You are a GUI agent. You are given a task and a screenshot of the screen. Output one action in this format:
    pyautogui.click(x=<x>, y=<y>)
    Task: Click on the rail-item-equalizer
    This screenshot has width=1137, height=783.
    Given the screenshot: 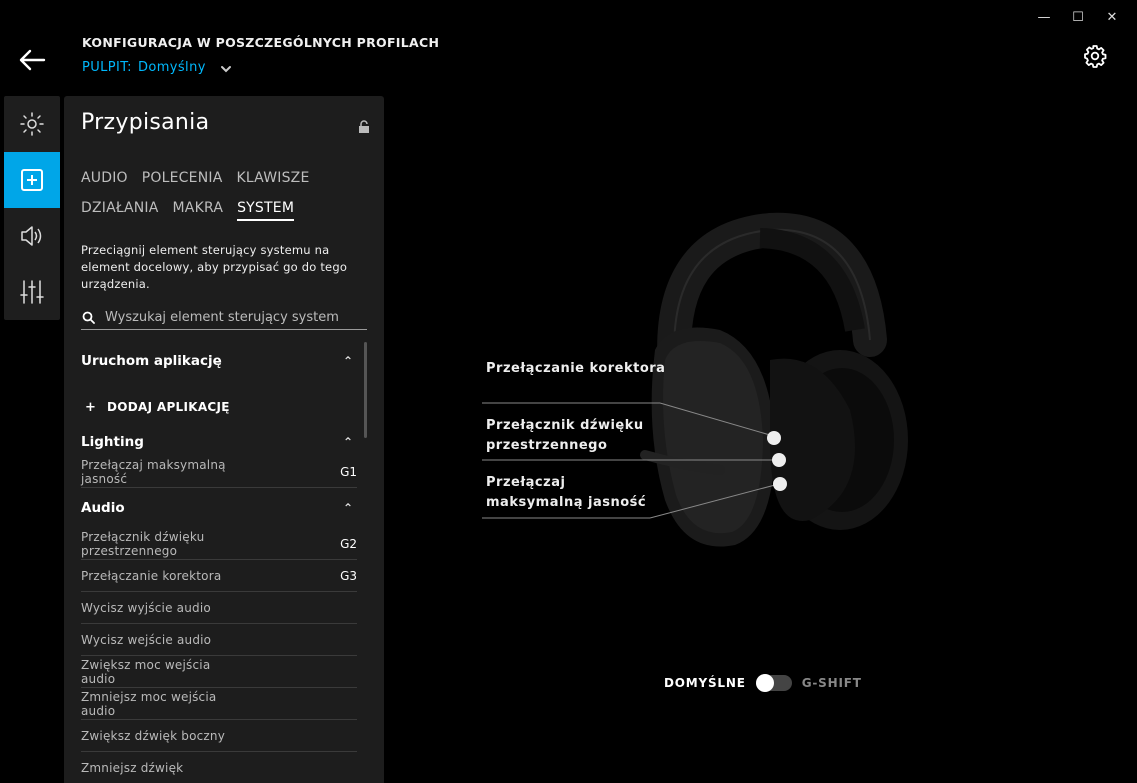 What is the action you would take?
    pyautogui.click(x=32, y=292)
    